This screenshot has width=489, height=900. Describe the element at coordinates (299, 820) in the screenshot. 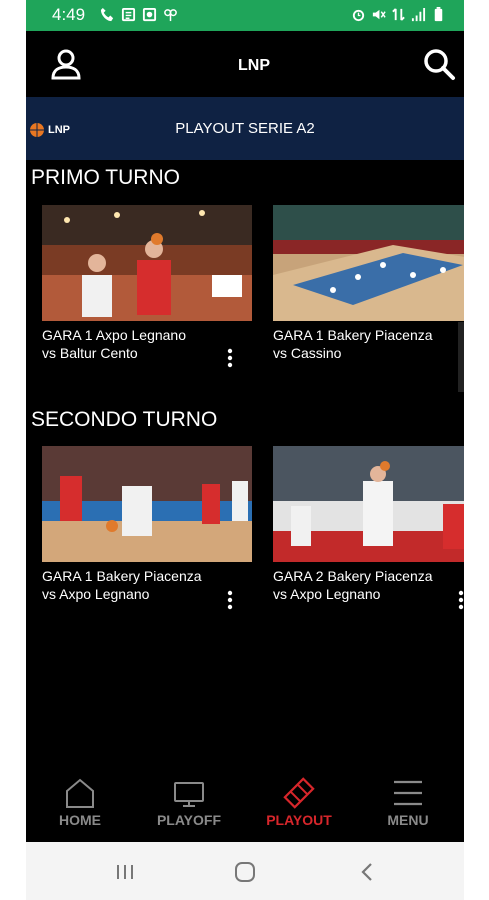

I see `nav-label: PLAYOUT` at that location.